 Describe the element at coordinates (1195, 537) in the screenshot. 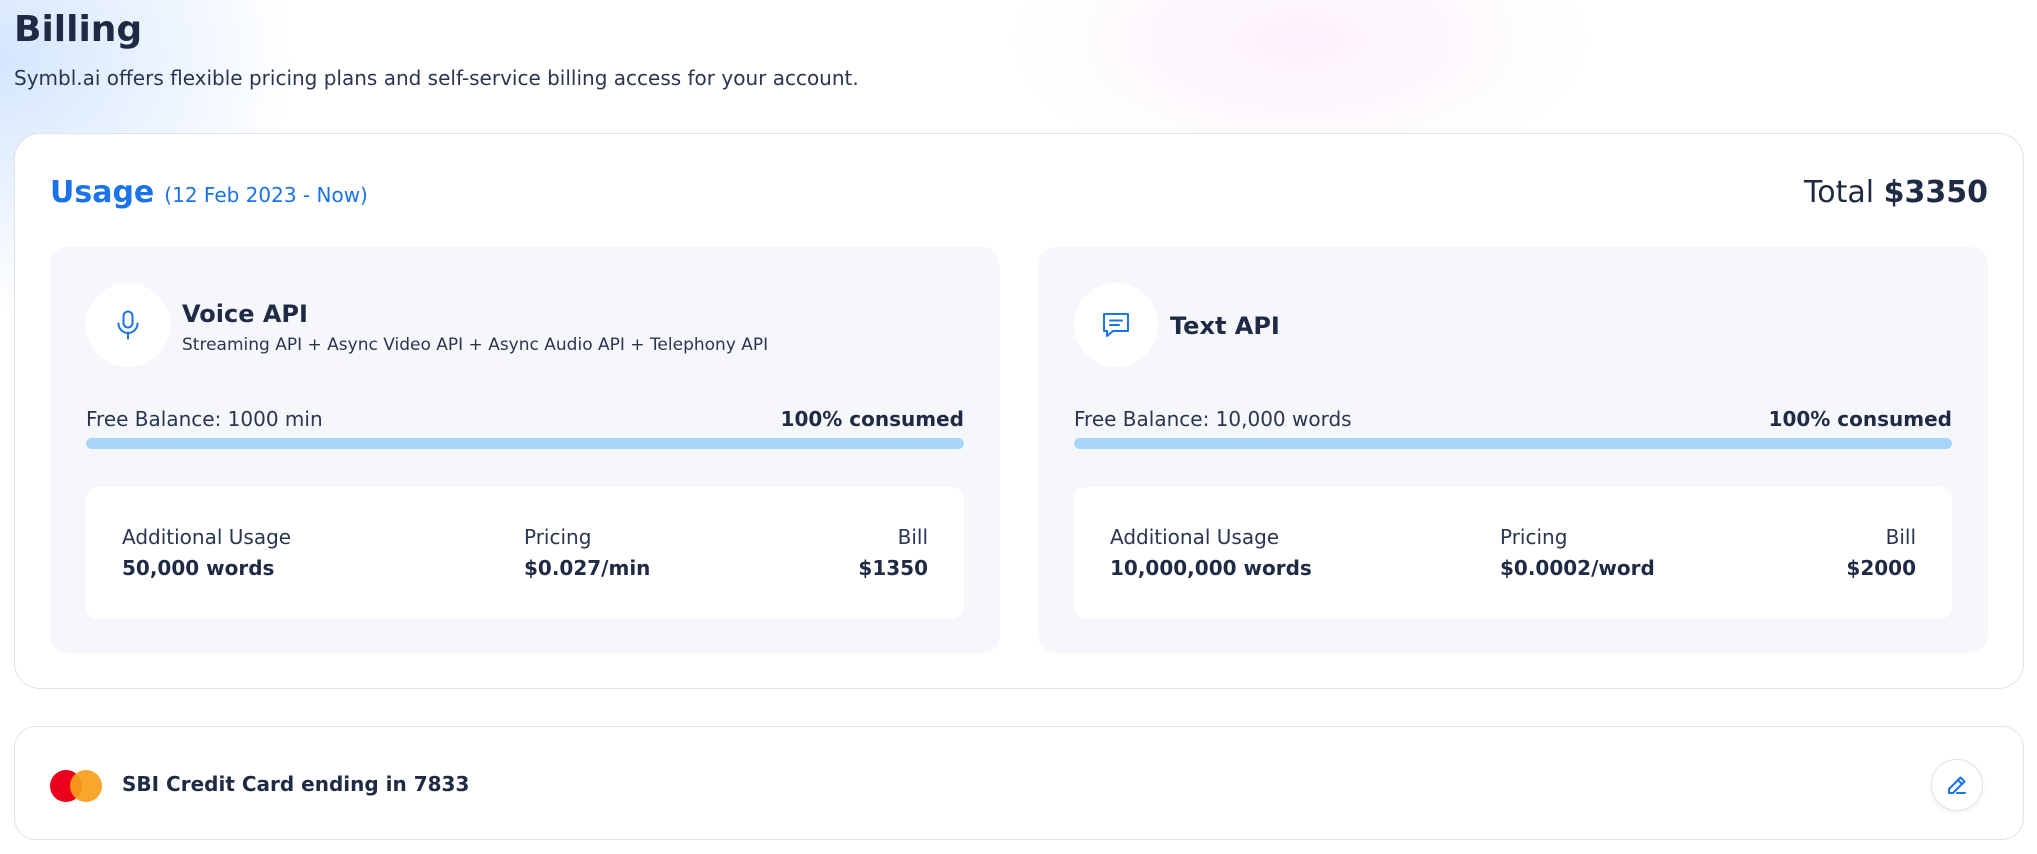

I see `text-additional-usage-label: Additional Usage` at that location.